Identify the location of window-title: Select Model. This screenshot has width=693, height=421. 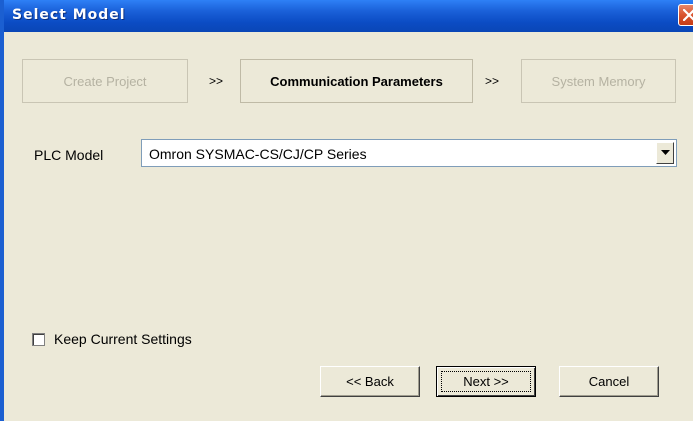
(69, 15).